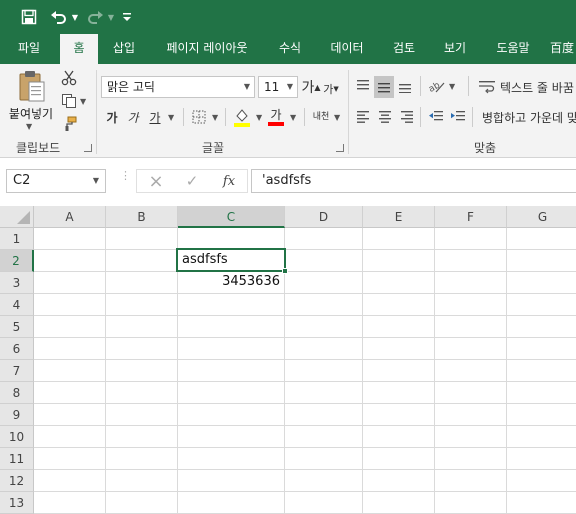 This screenshot has height=514, width=576. I want to click on row-header-3: 3, so click(17, 283).